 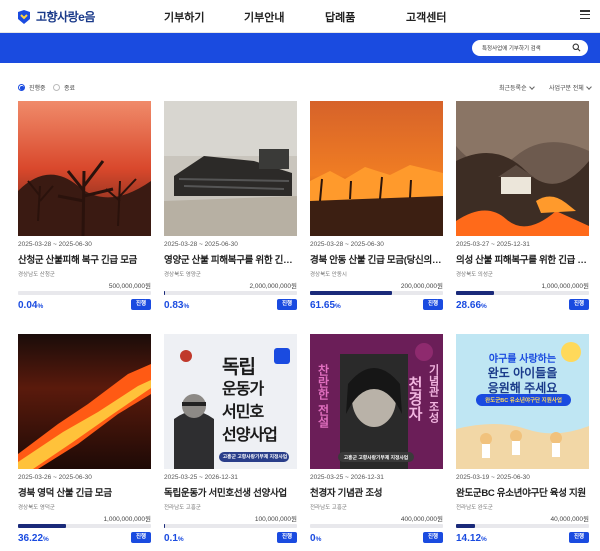 I want to click on progress-percent-value: 14.12, so click(x=469, y=538).